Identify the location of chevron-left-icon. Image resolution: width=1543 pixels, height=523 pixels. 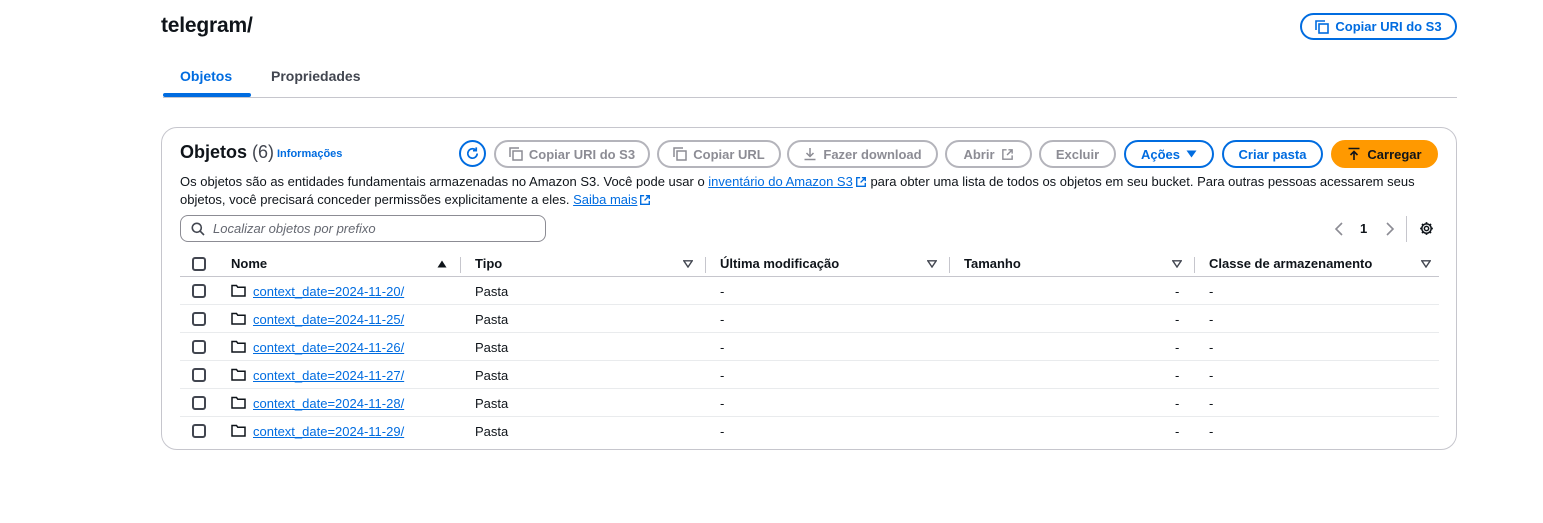
(1339, 229).